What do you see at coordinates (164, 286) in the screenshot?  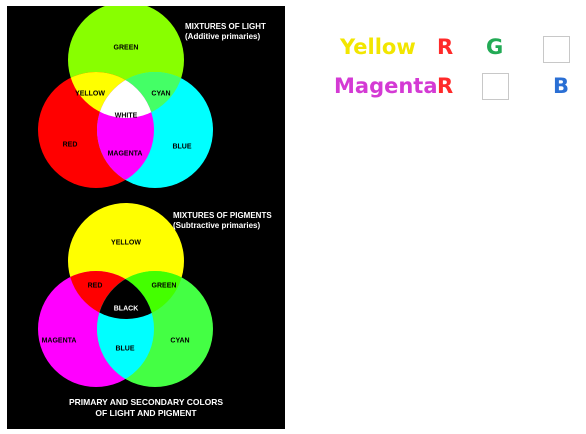 I see `pigment-label-green: GREEN` at bounding box center [164, 286].